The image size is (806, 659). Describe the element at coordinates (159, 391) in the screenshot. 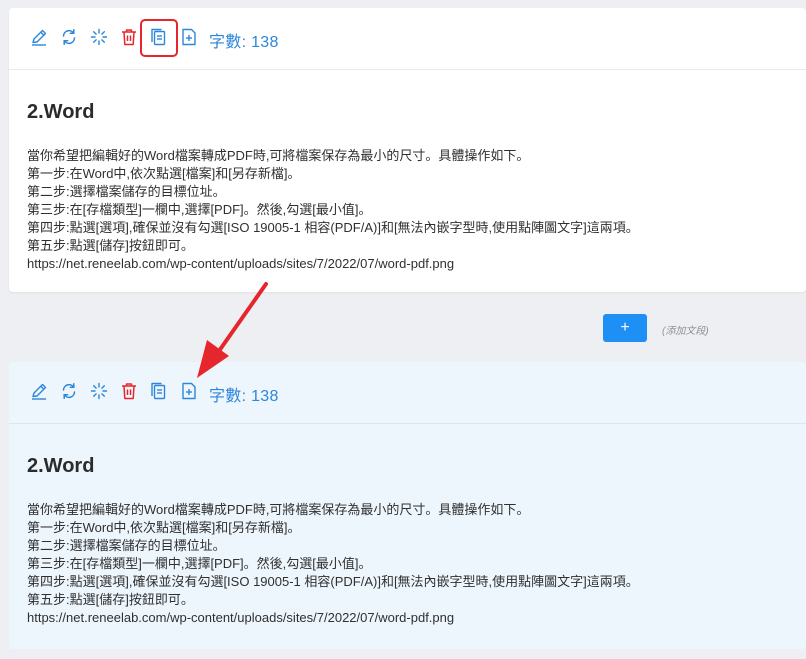

I see `copy-icon` at that location.